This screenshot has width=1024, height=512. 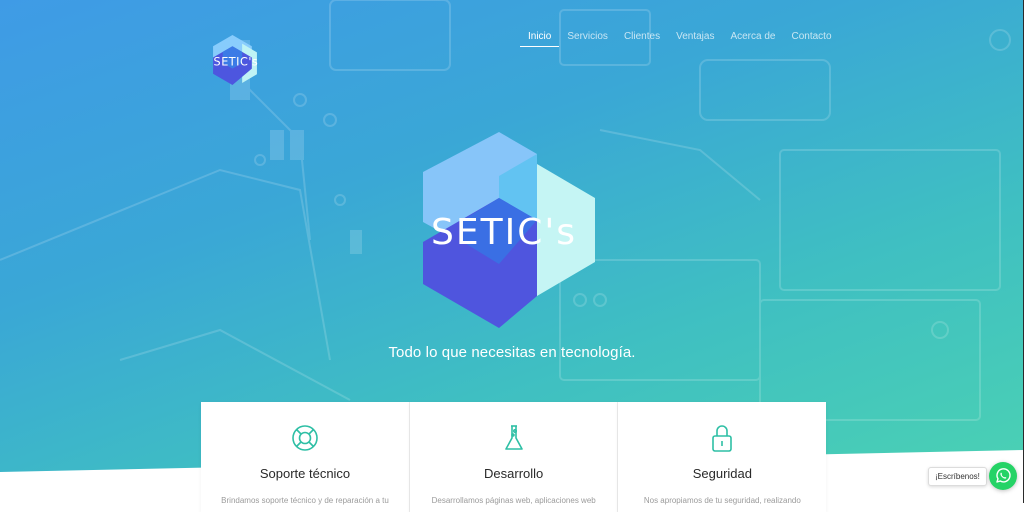 I want to click on whatsapp-button, so click(x=1003, y=476).